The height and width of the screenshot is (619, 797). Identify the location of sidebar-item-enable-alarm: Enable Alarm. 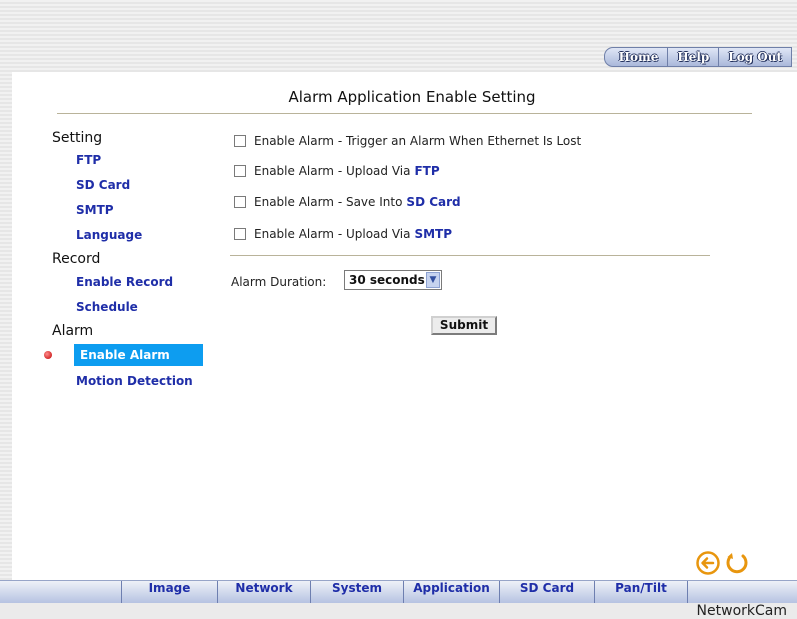
(138, 355).